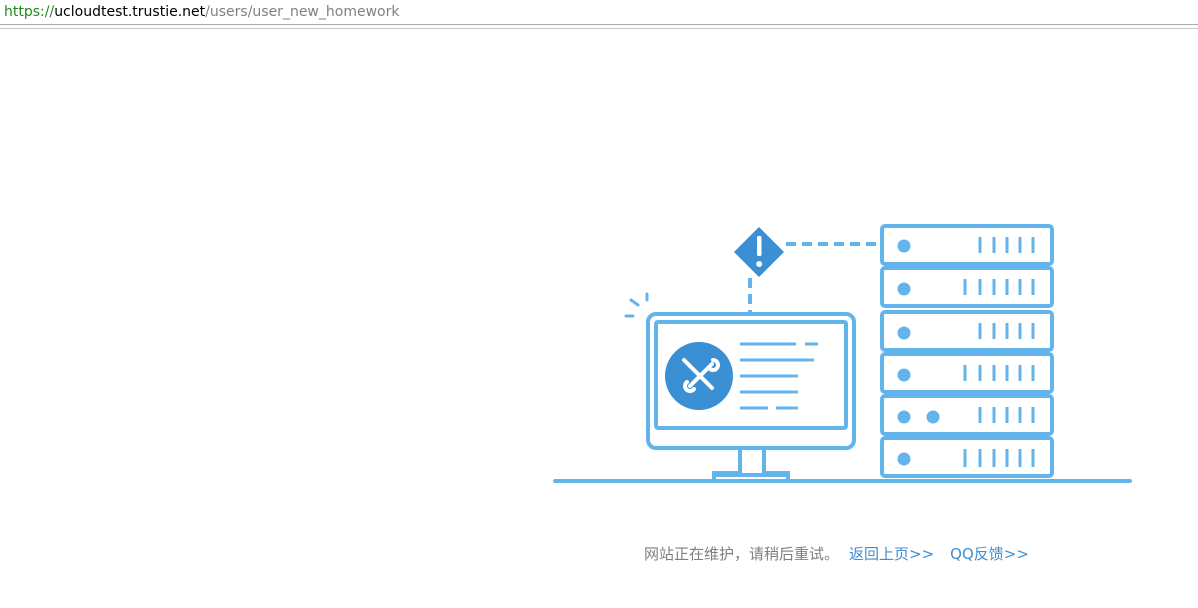  I want to click on maintenance-message-row: 网站正在维护，请稍后重试。 返回上页>> QQ反馈>>, so click(836, 554).